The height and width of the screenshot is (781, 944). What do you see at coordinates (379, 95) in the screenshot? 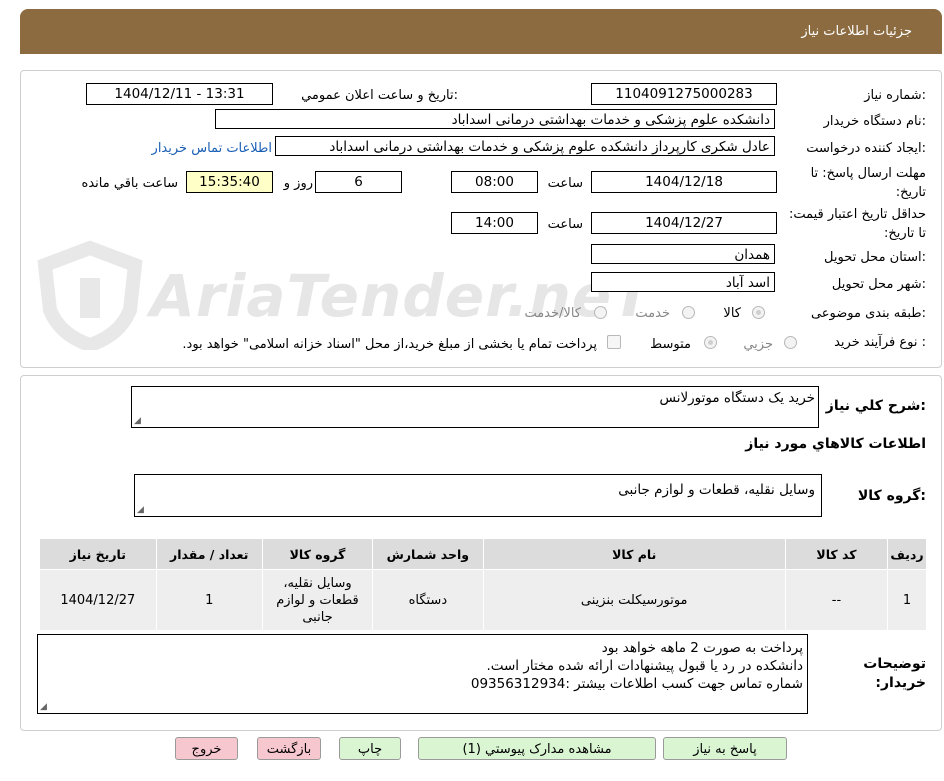
I see `announce-label: تاریخ و ساعت اعلان عمومي:` at bounding box center [379, 95].